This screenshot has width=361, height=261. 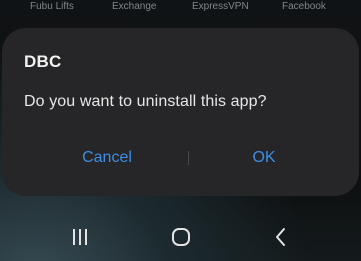 I want to click on cancel-button: Cancel, so click(x=107, y=158).